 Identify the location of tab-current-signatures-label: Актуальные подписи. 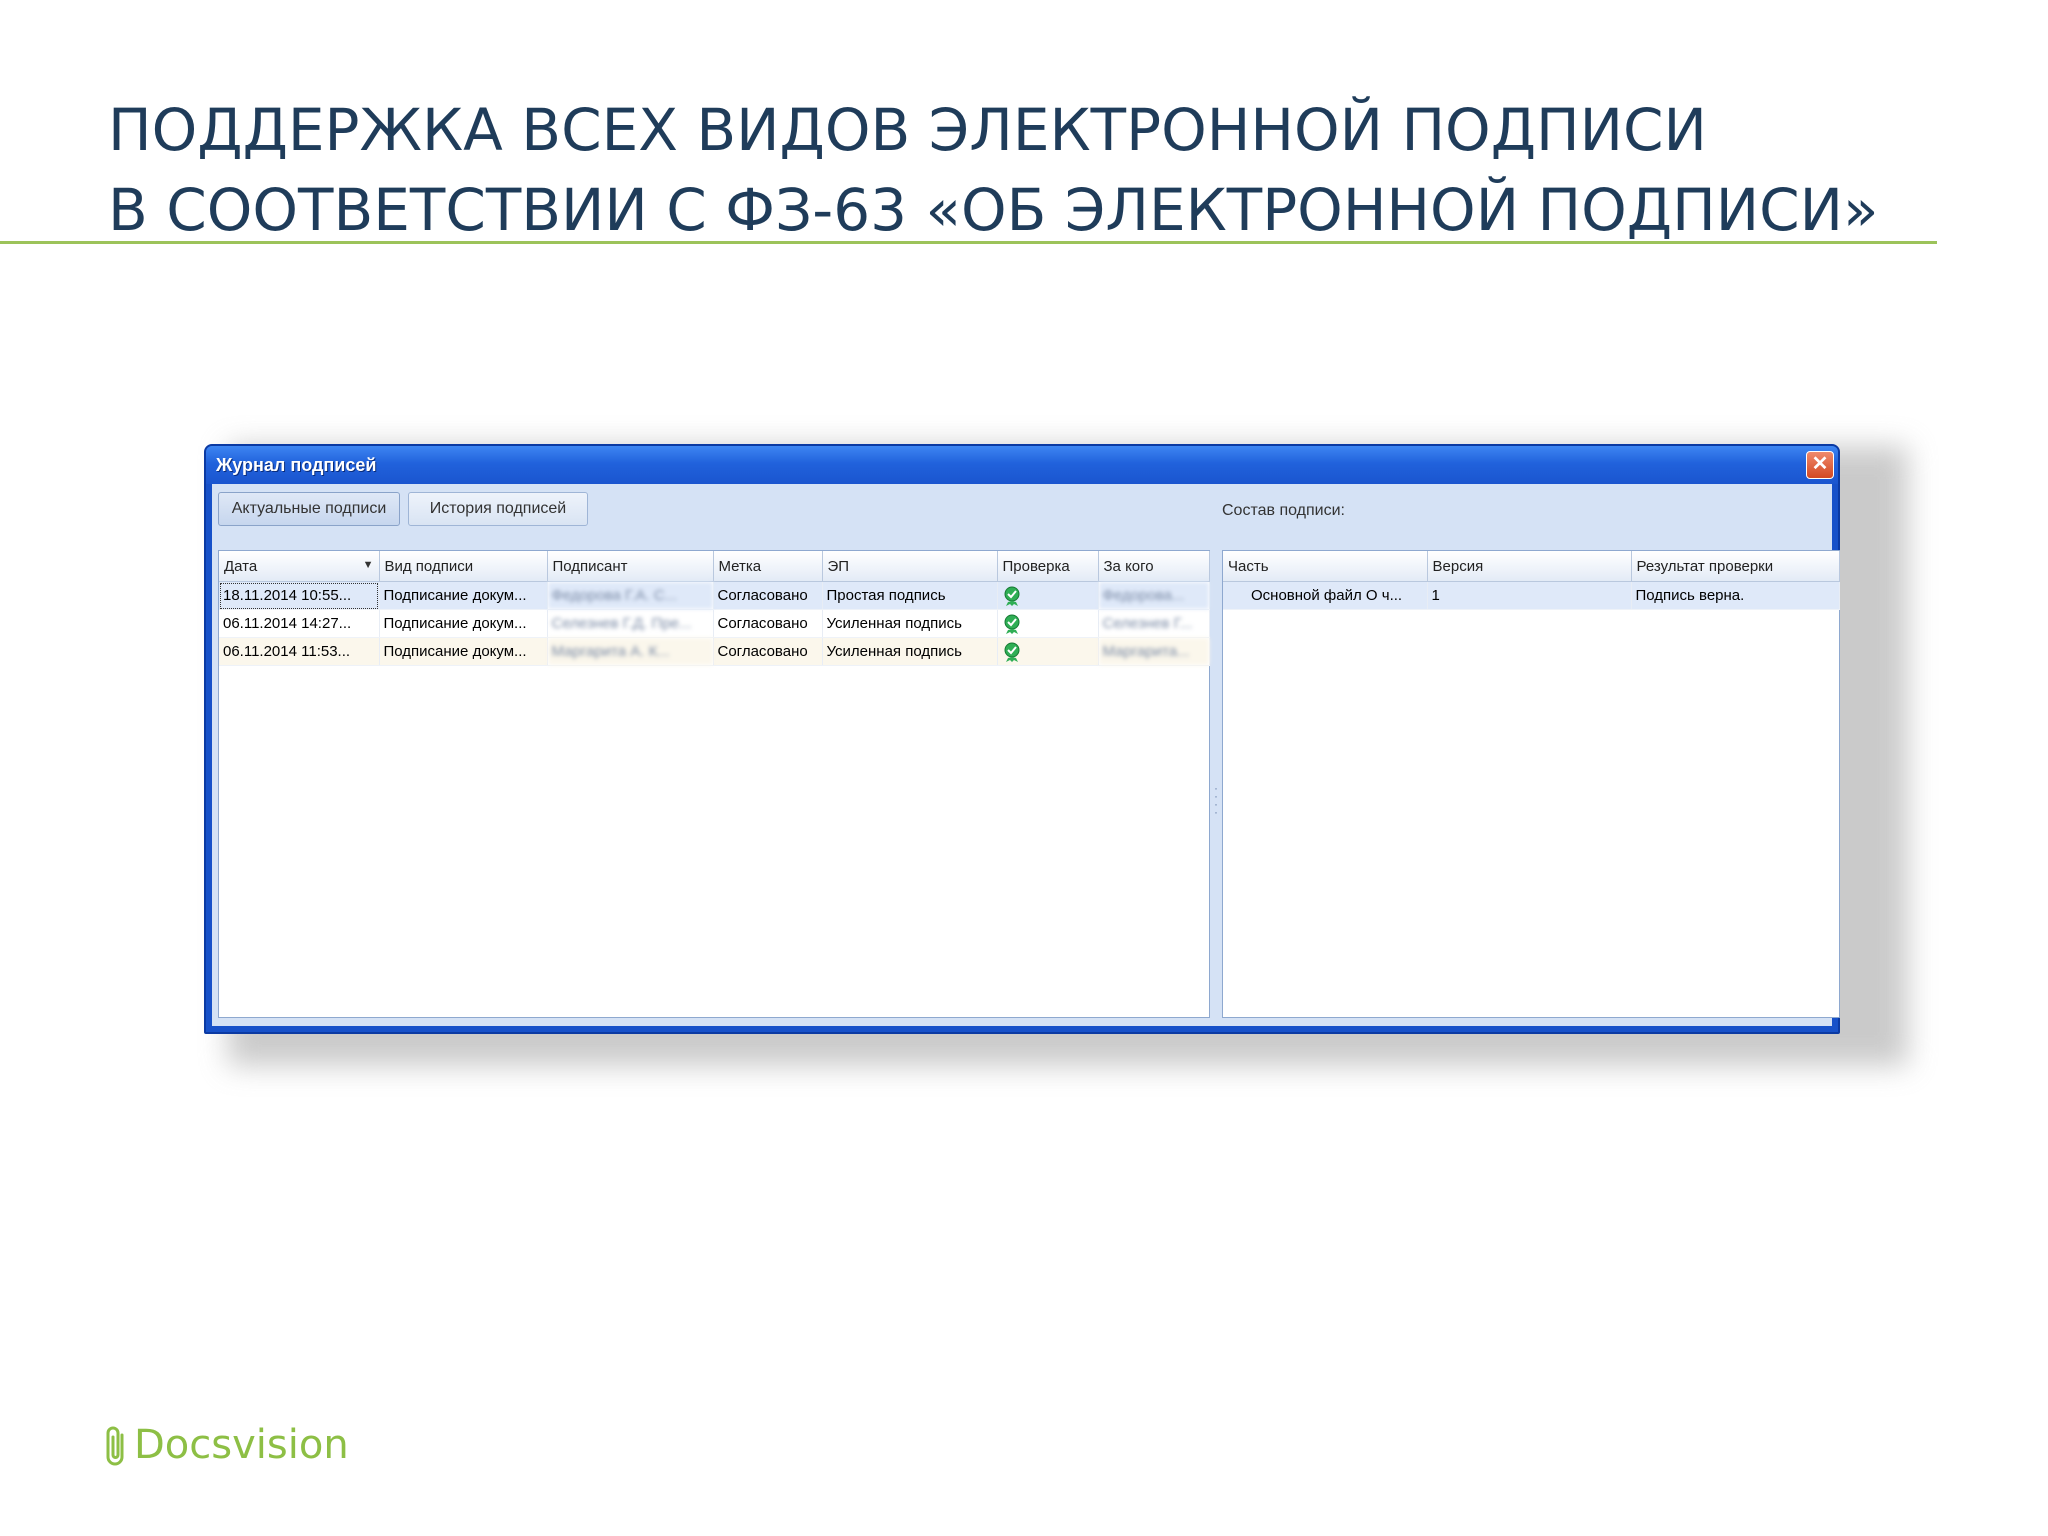
(309, 508).